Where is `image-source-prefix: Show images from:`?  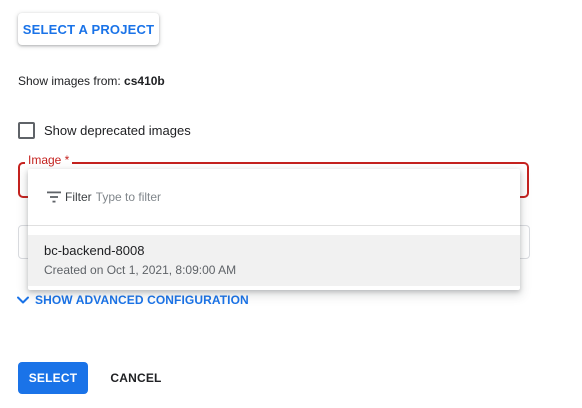 image-source-prefix: Show images from: is located at coordinates (71, 81).